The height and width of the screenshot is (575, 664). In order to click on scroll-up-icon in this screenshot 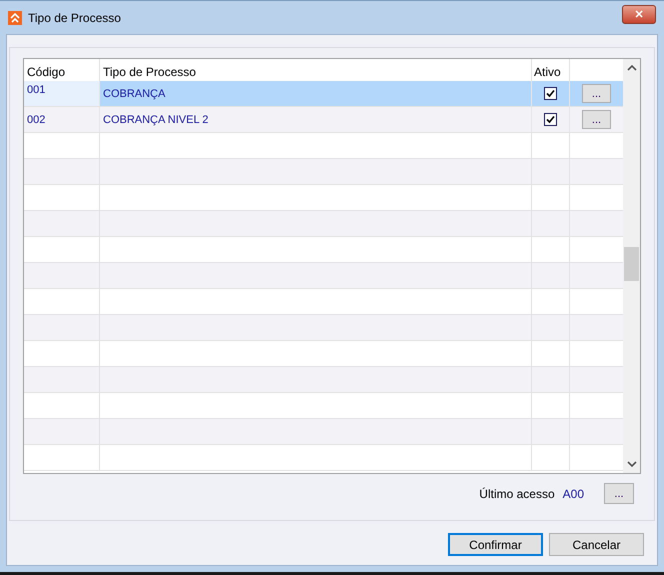, I will do `click(631, 68)`.